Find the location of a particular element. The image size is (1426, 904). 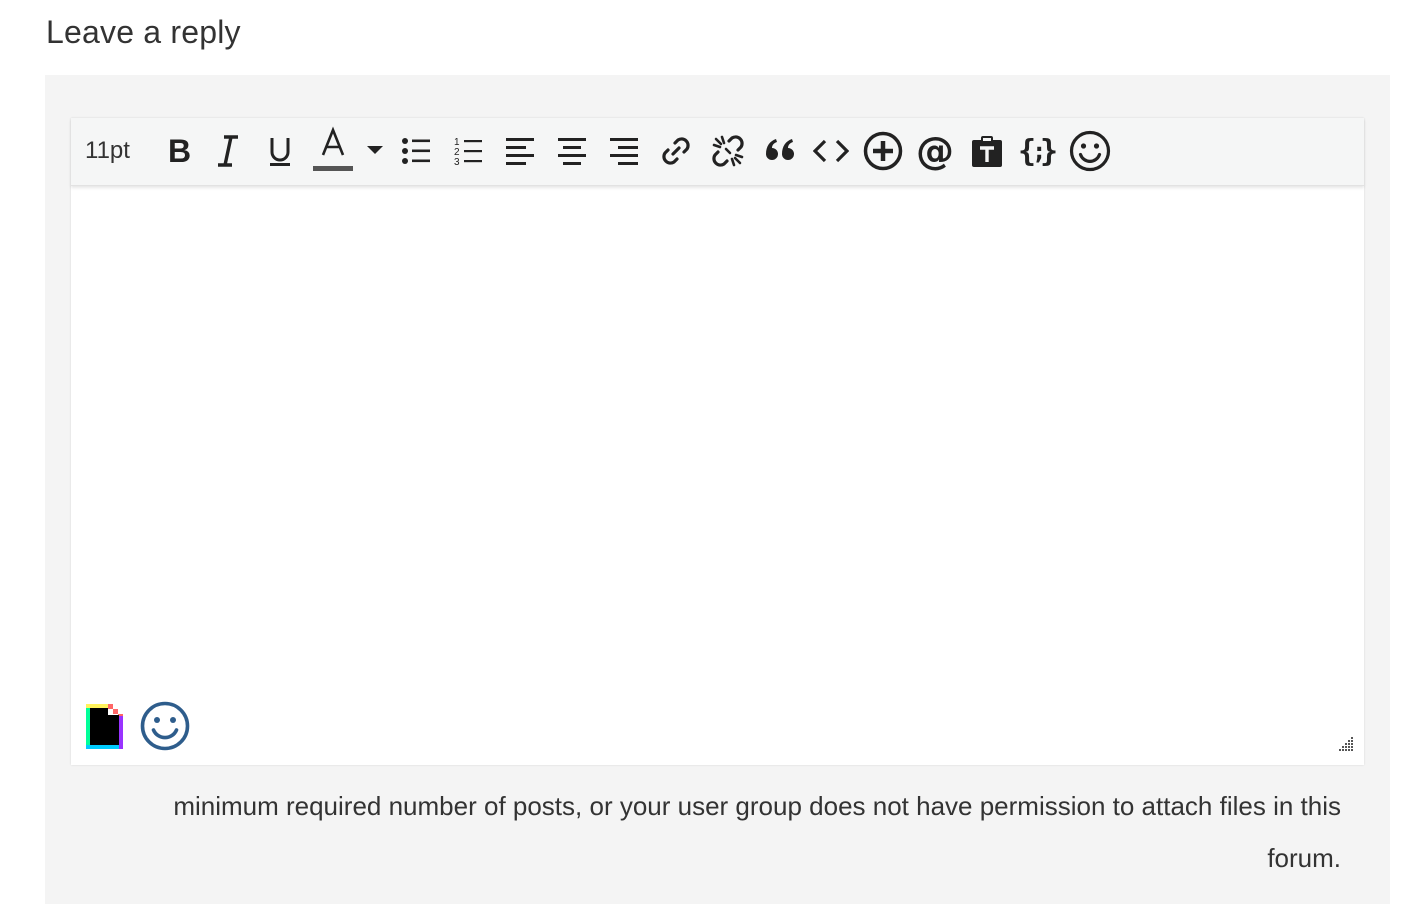

add-icon is located at coordinates (883, 151).